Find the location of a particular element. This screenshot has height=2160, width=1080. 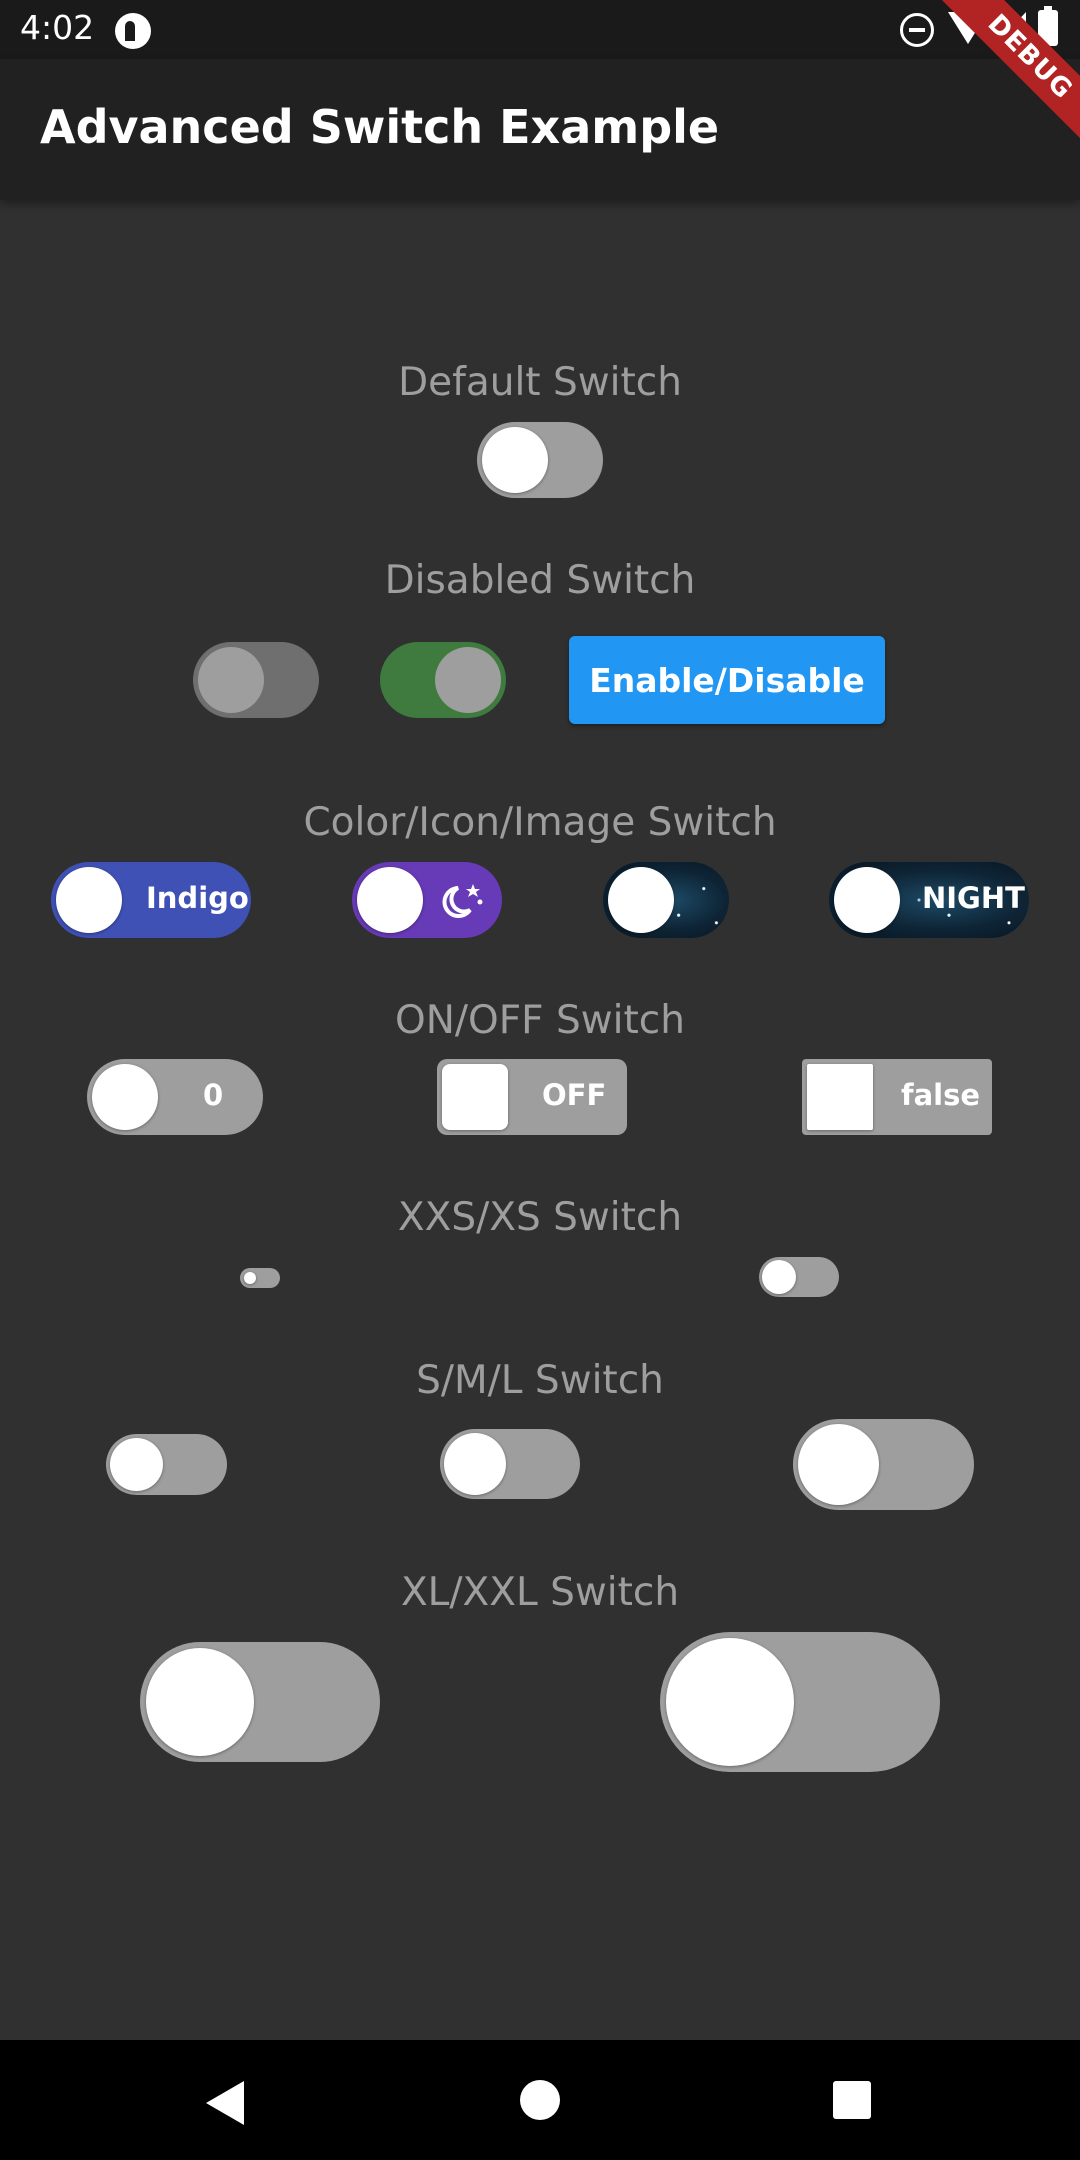

back-icon is located at coordinates (225, 2103).